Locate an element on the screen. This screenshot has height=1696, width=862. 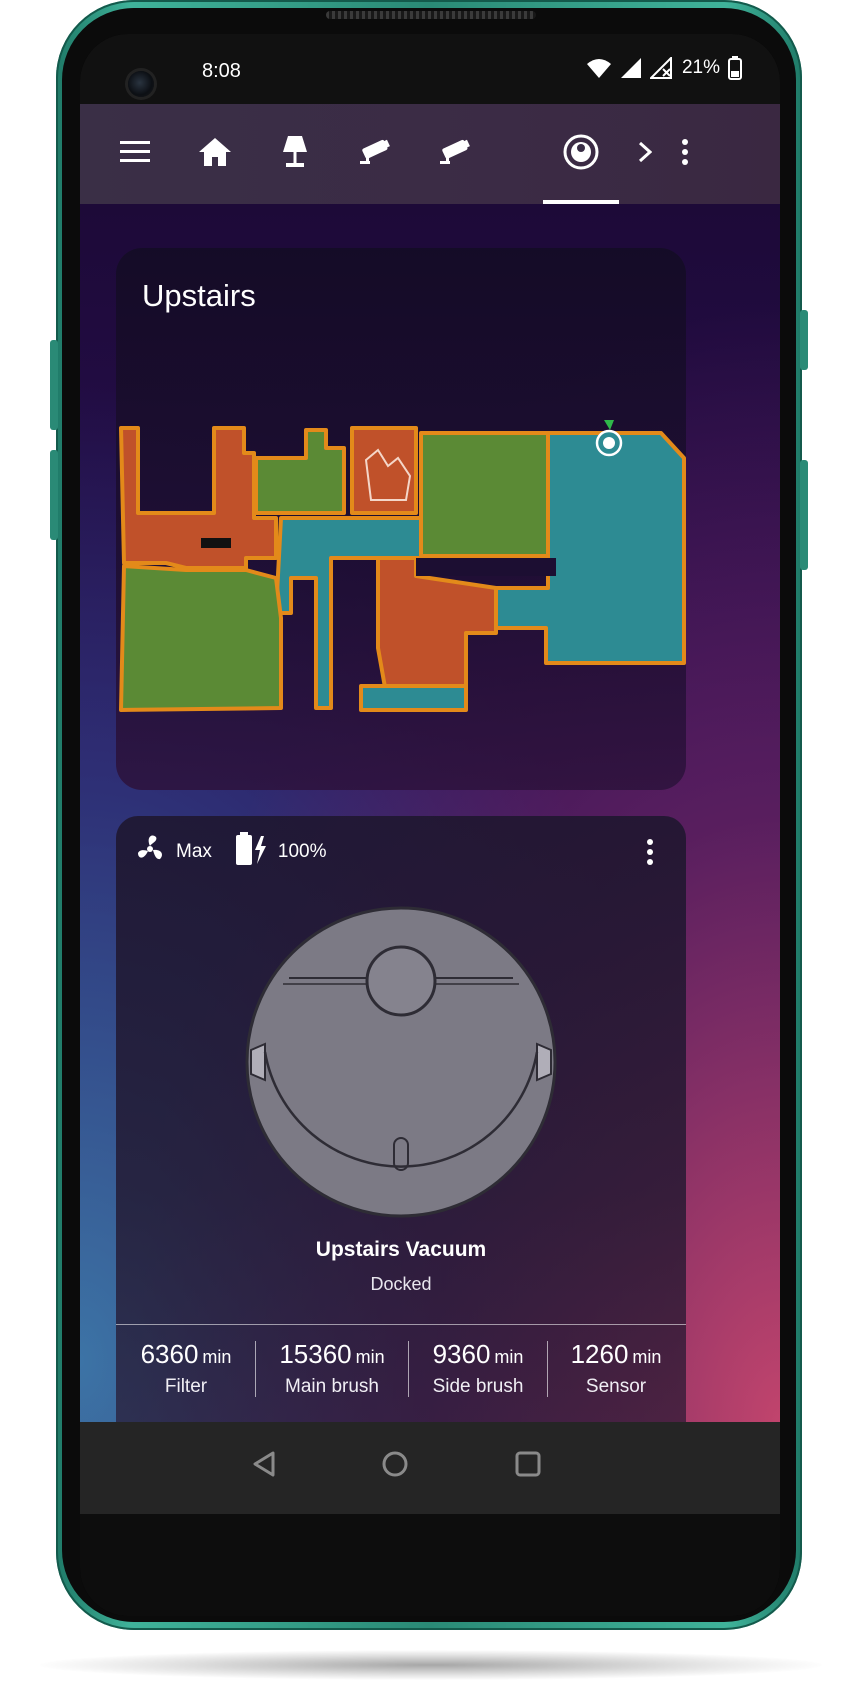
menu-icon is located at coordinates (135, 154).